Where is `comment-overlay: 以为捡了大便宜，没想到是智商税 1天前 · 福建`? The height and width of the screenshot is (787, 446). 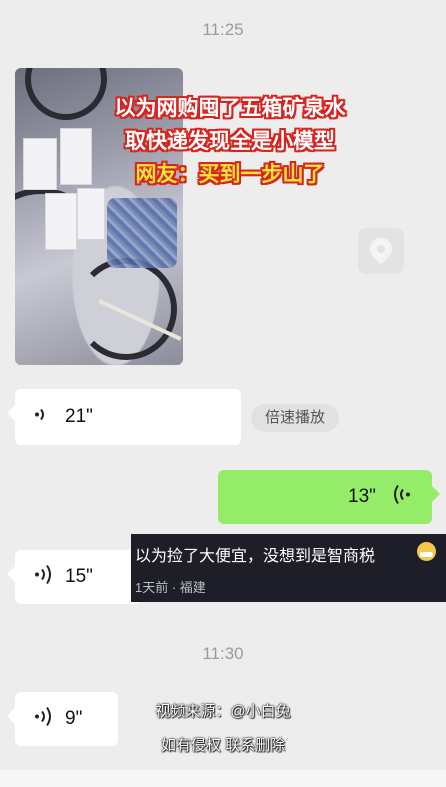
comment-overlay: 以为捡了大便宜，没想到是智商税 1天前 · 福建 is located at coordinates (288, 568).